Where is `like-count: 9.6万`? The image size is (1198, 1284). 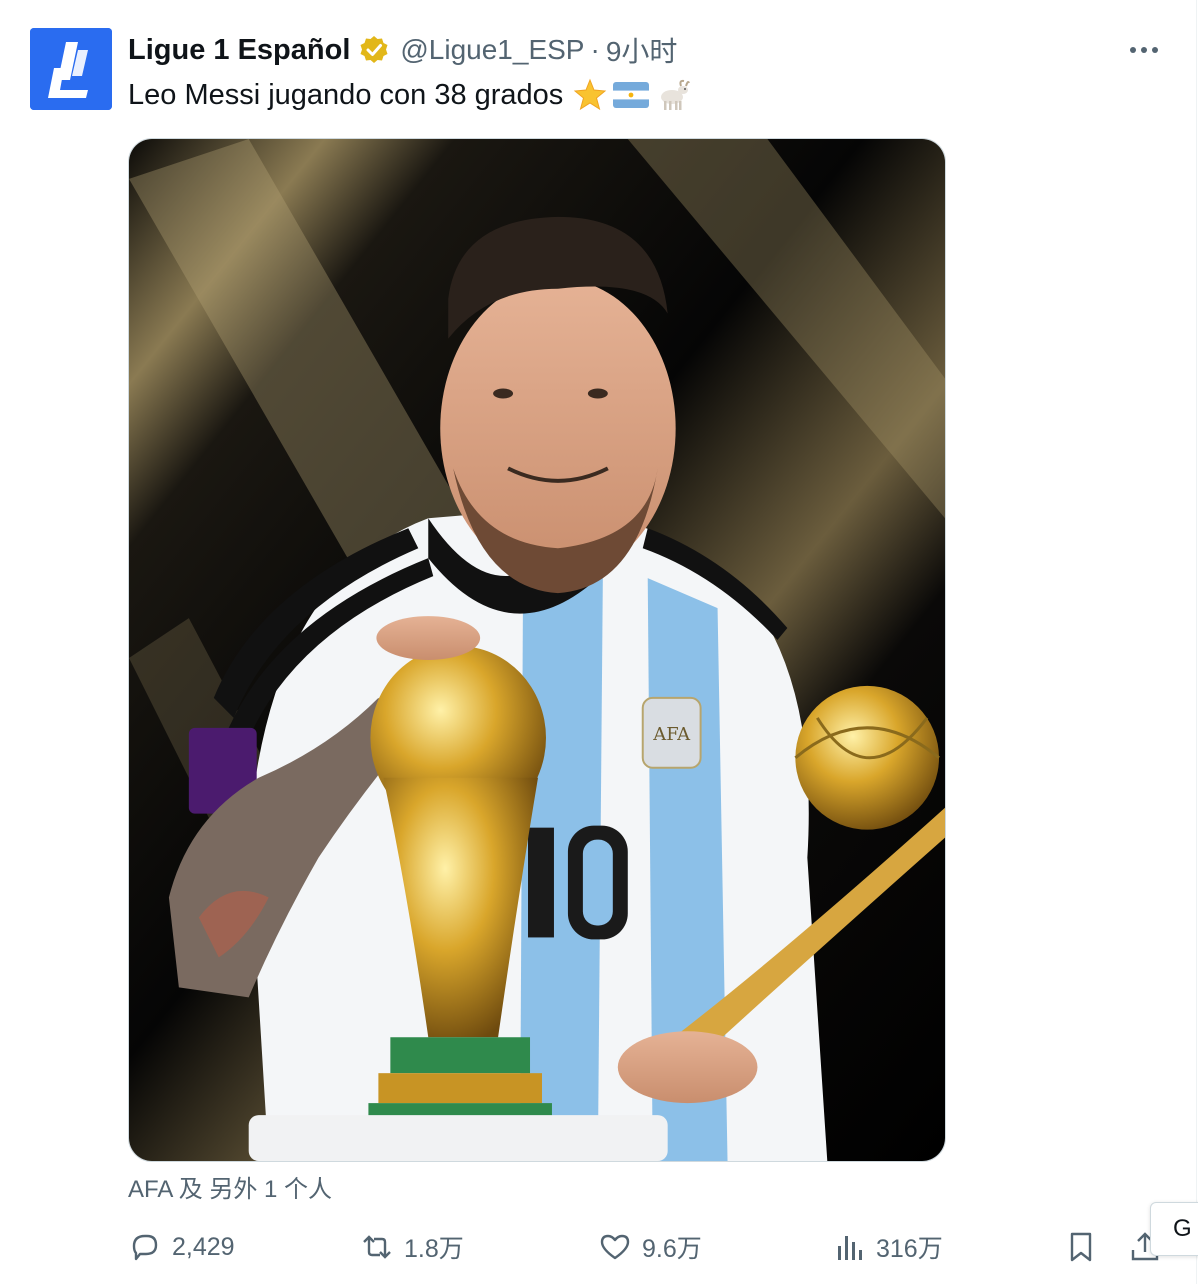 like-count: 9.6万 is located at coordinates (672, 1249).